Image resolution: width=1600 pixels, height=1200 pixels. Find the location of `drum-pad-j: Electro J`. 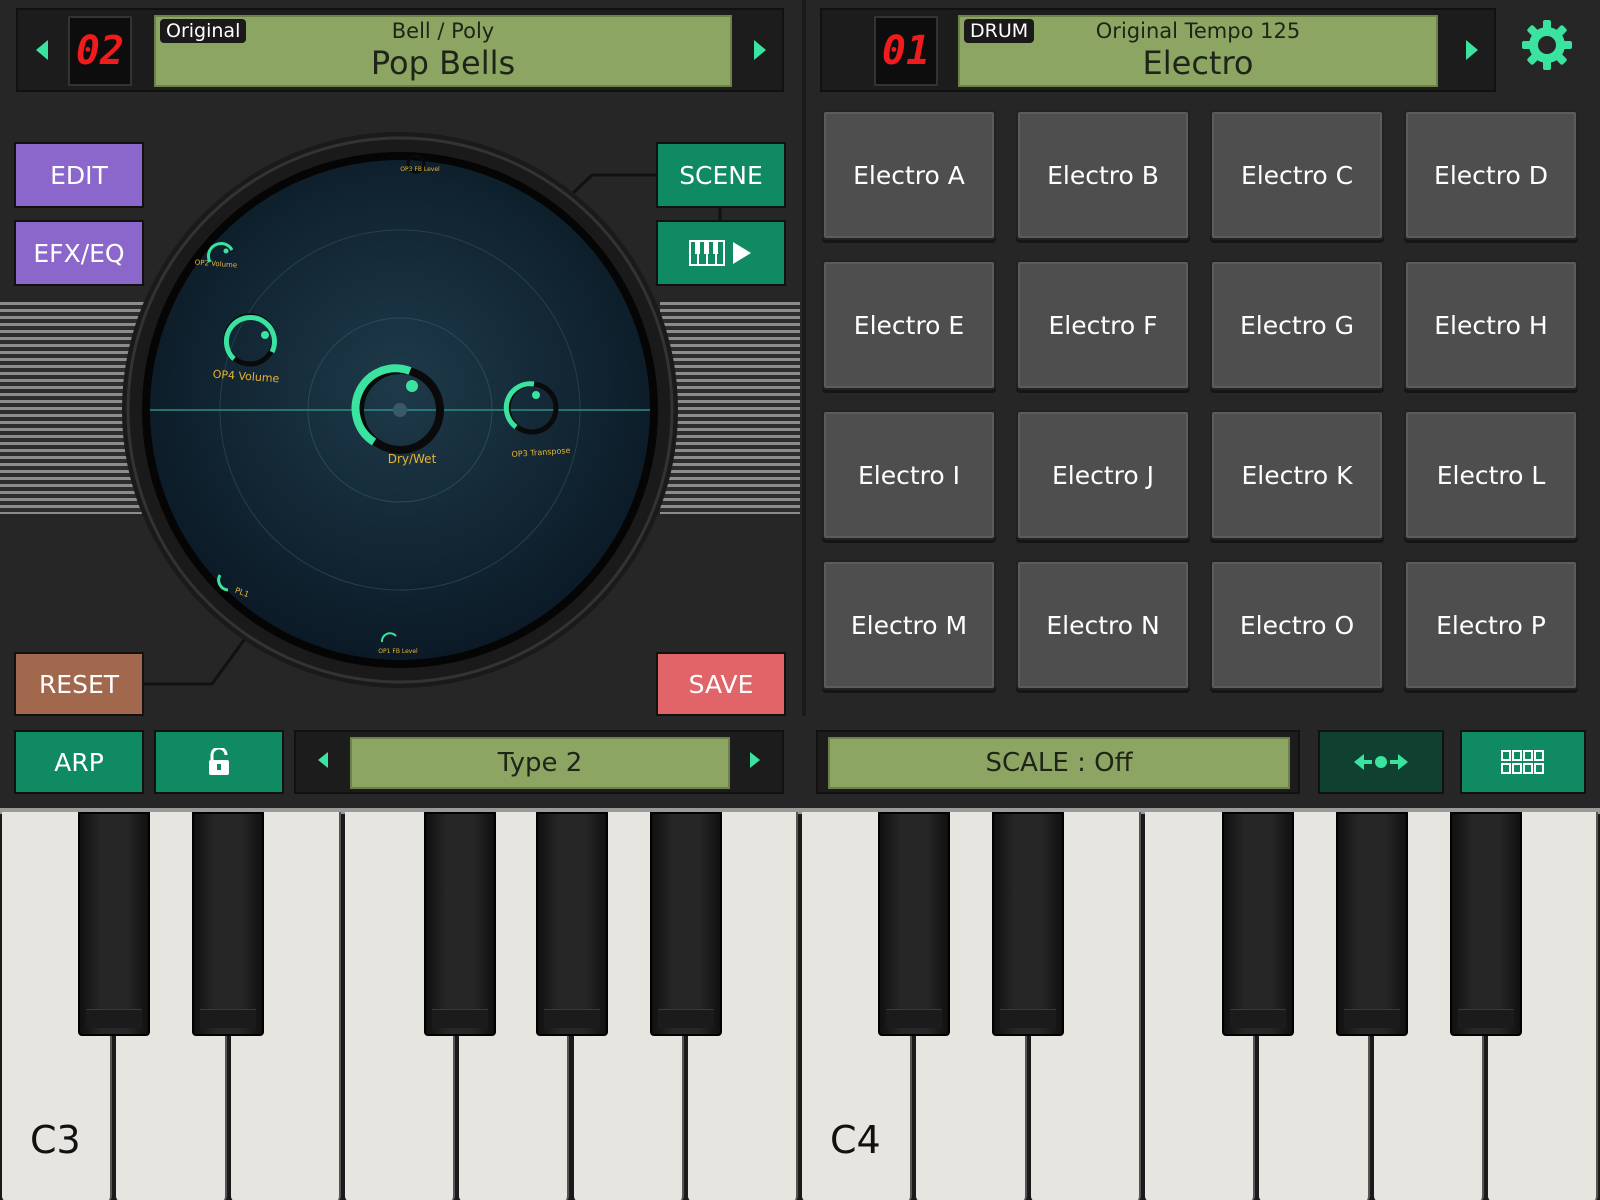

drum-pad-j: Electro J is located at coordinates (1103, 475).